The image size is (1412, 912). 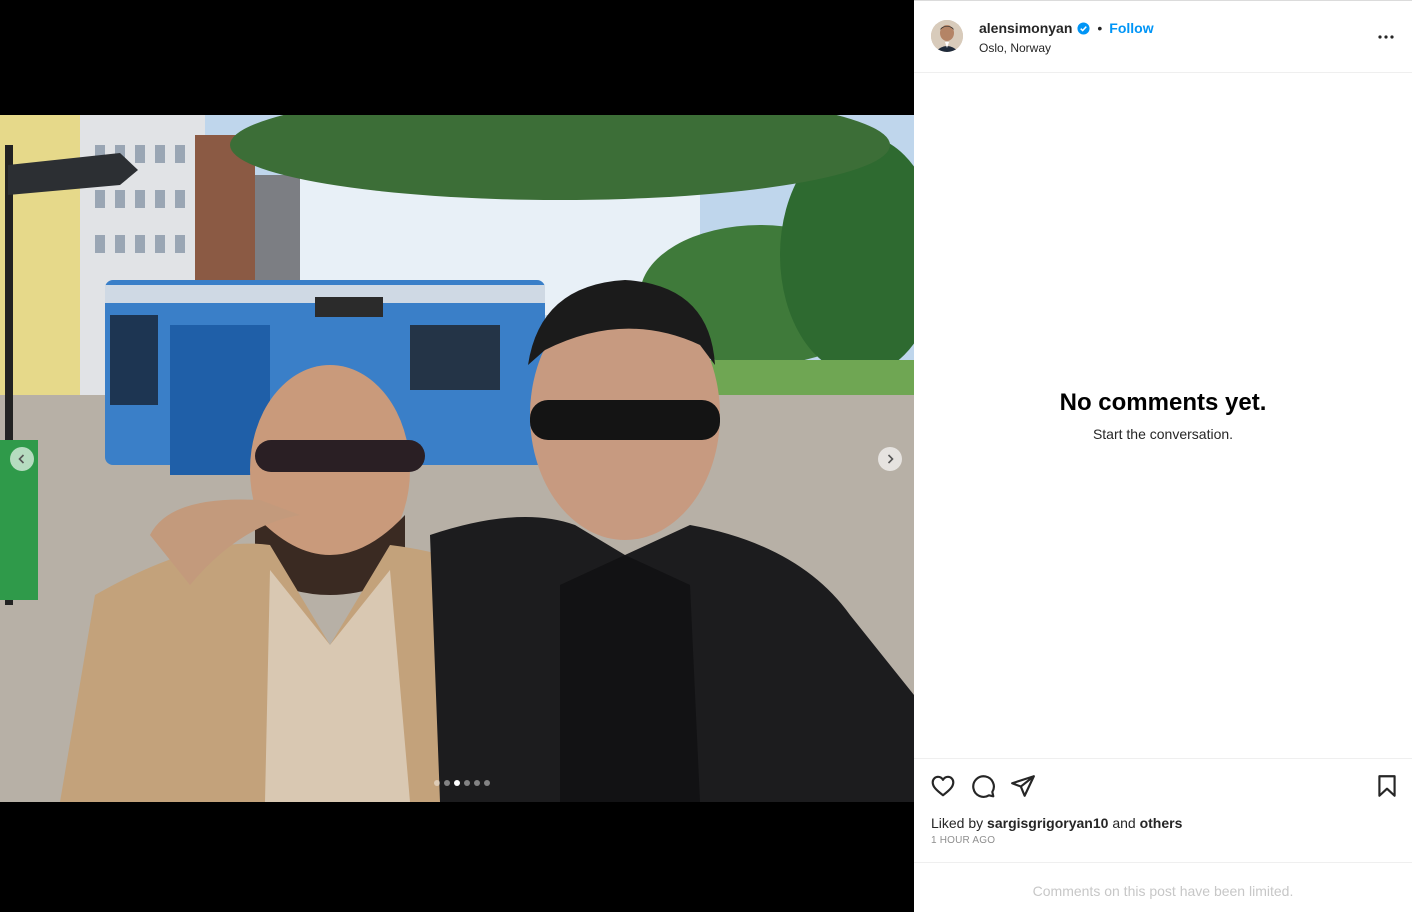 What do you see at coordinates (457, 783) in the screenshot?
I see `carousel-dot-active` at bounding box center [457, 783].